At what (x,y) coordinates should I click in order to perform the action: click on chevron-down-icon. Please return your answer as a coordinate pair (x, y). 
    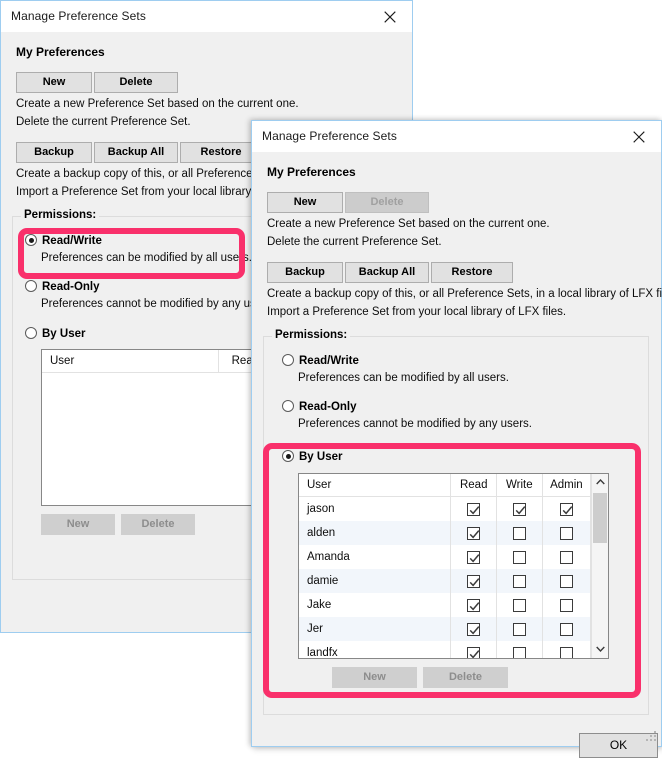
    Looking at the image, I should click on (600, 649).